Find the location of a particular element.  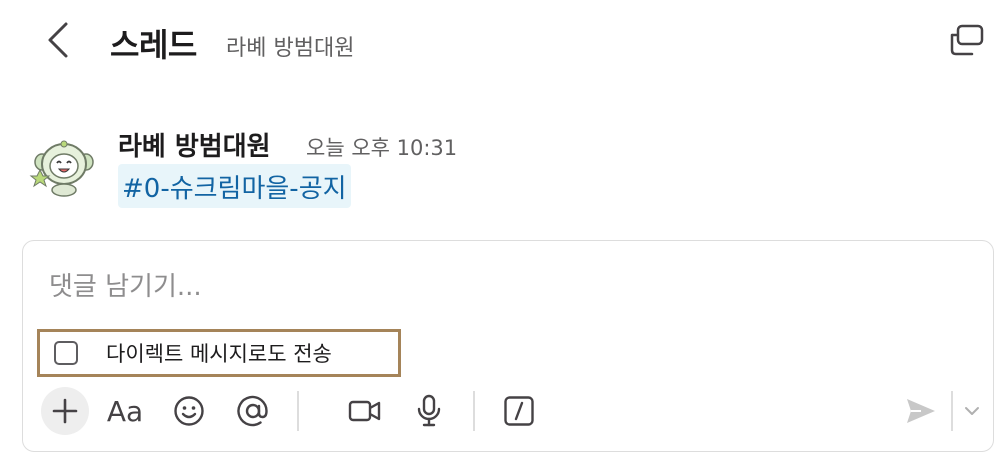

video-camera-icon is located at coordinates (364, 411).